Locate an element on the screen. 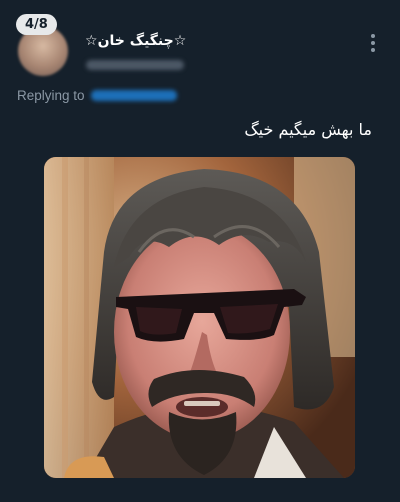  author-handle-redacted is located at coordinates (135, 65).